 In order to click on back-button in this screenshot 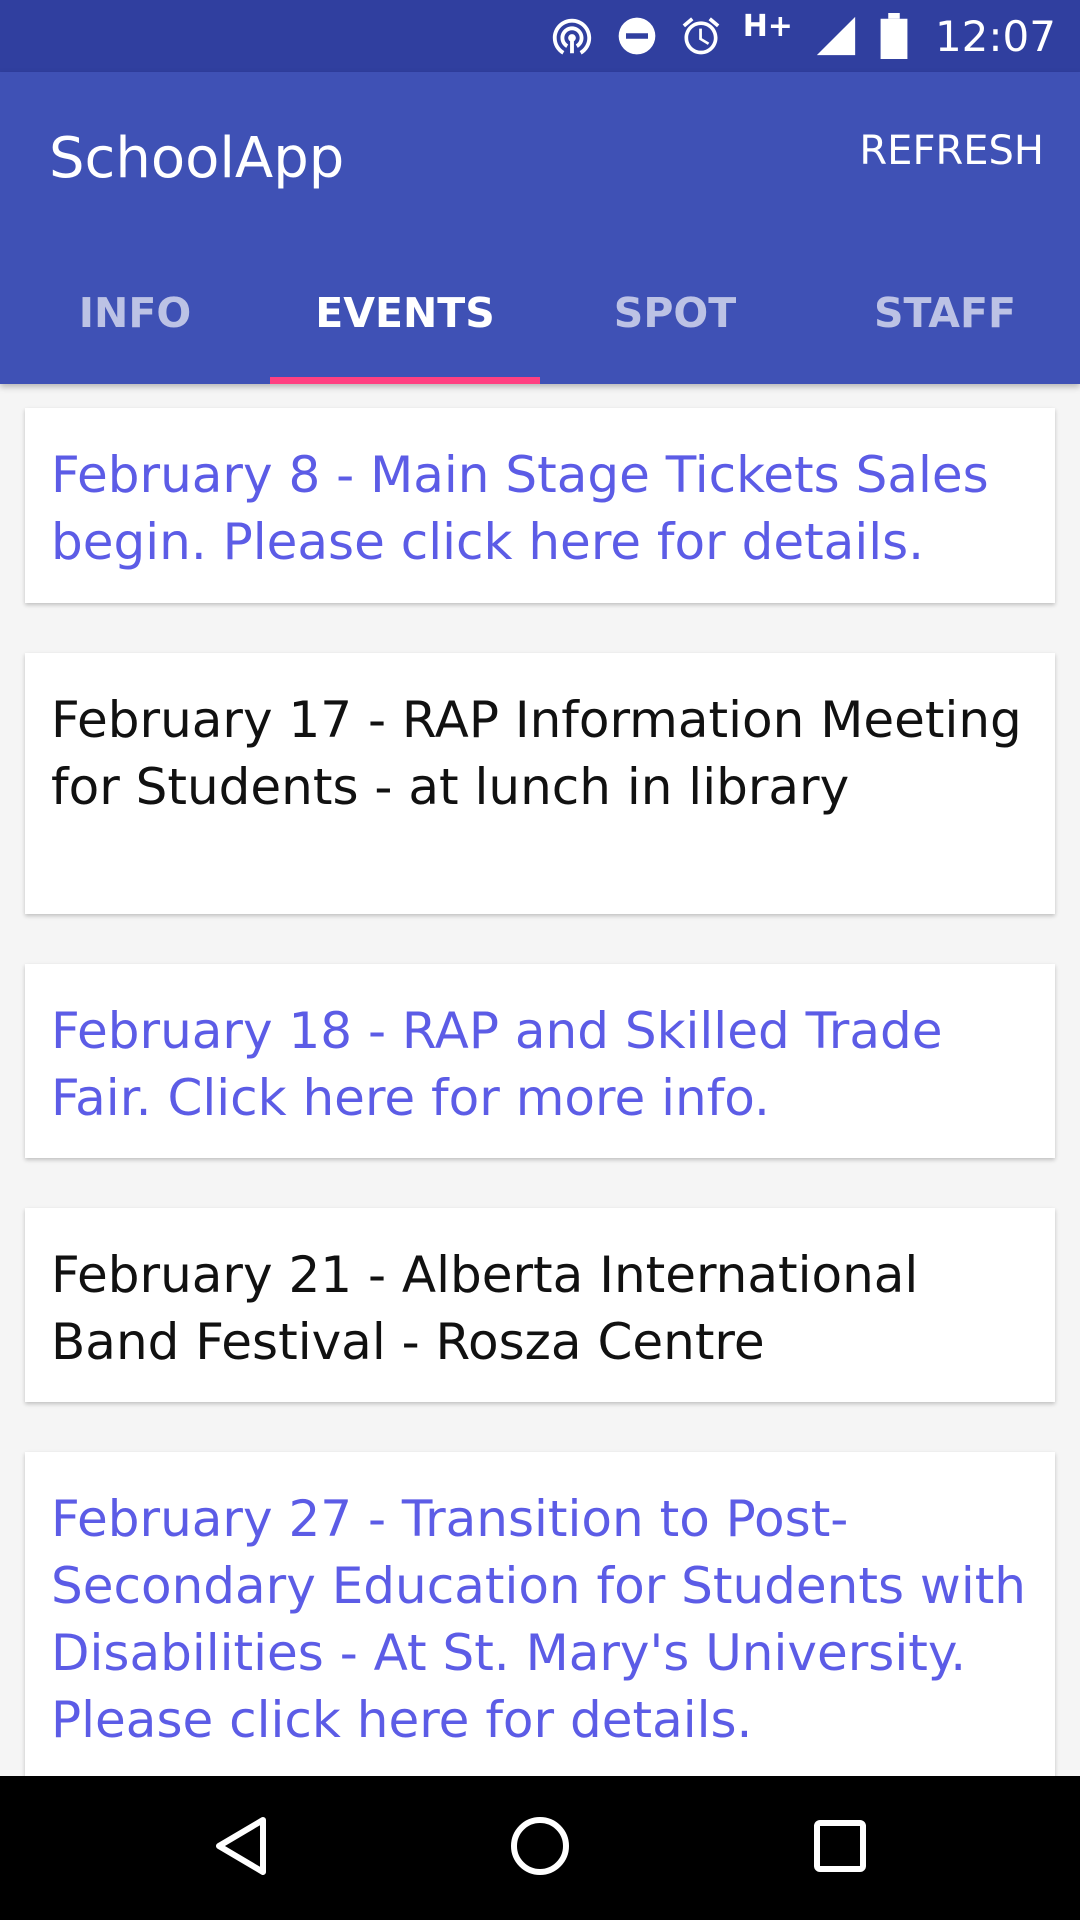, I will do `click(241, 1848)`.